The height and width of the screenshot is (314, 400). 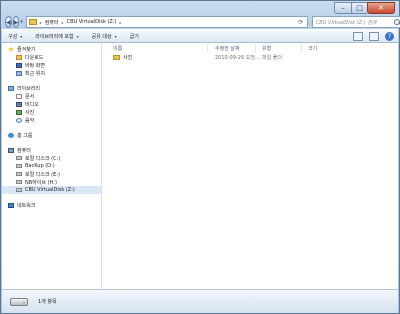 What do you see at coordinates (342, 8) in the screenshot?
I see `minimize-button: –` at bounding box center [342, 8].